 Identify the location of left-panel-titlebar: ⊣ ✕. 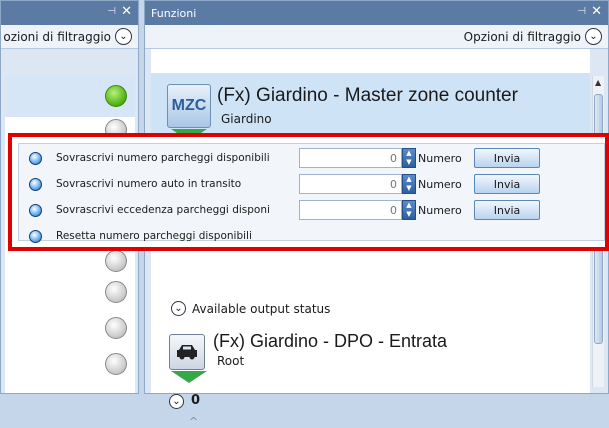
(69, 13).